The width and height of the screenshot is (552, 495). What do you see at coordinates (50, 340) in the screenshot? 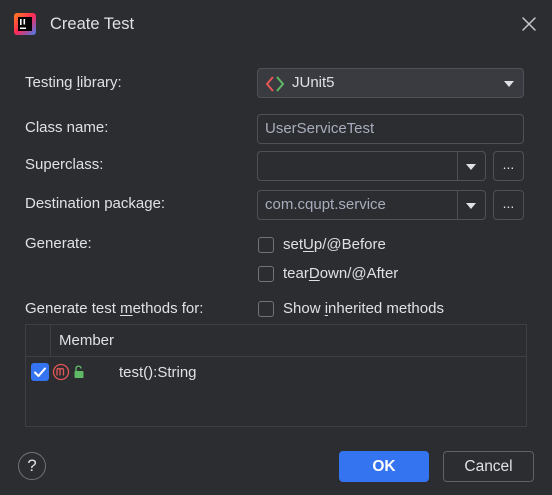
I see `column-separator` at bounding box center [50, 340].